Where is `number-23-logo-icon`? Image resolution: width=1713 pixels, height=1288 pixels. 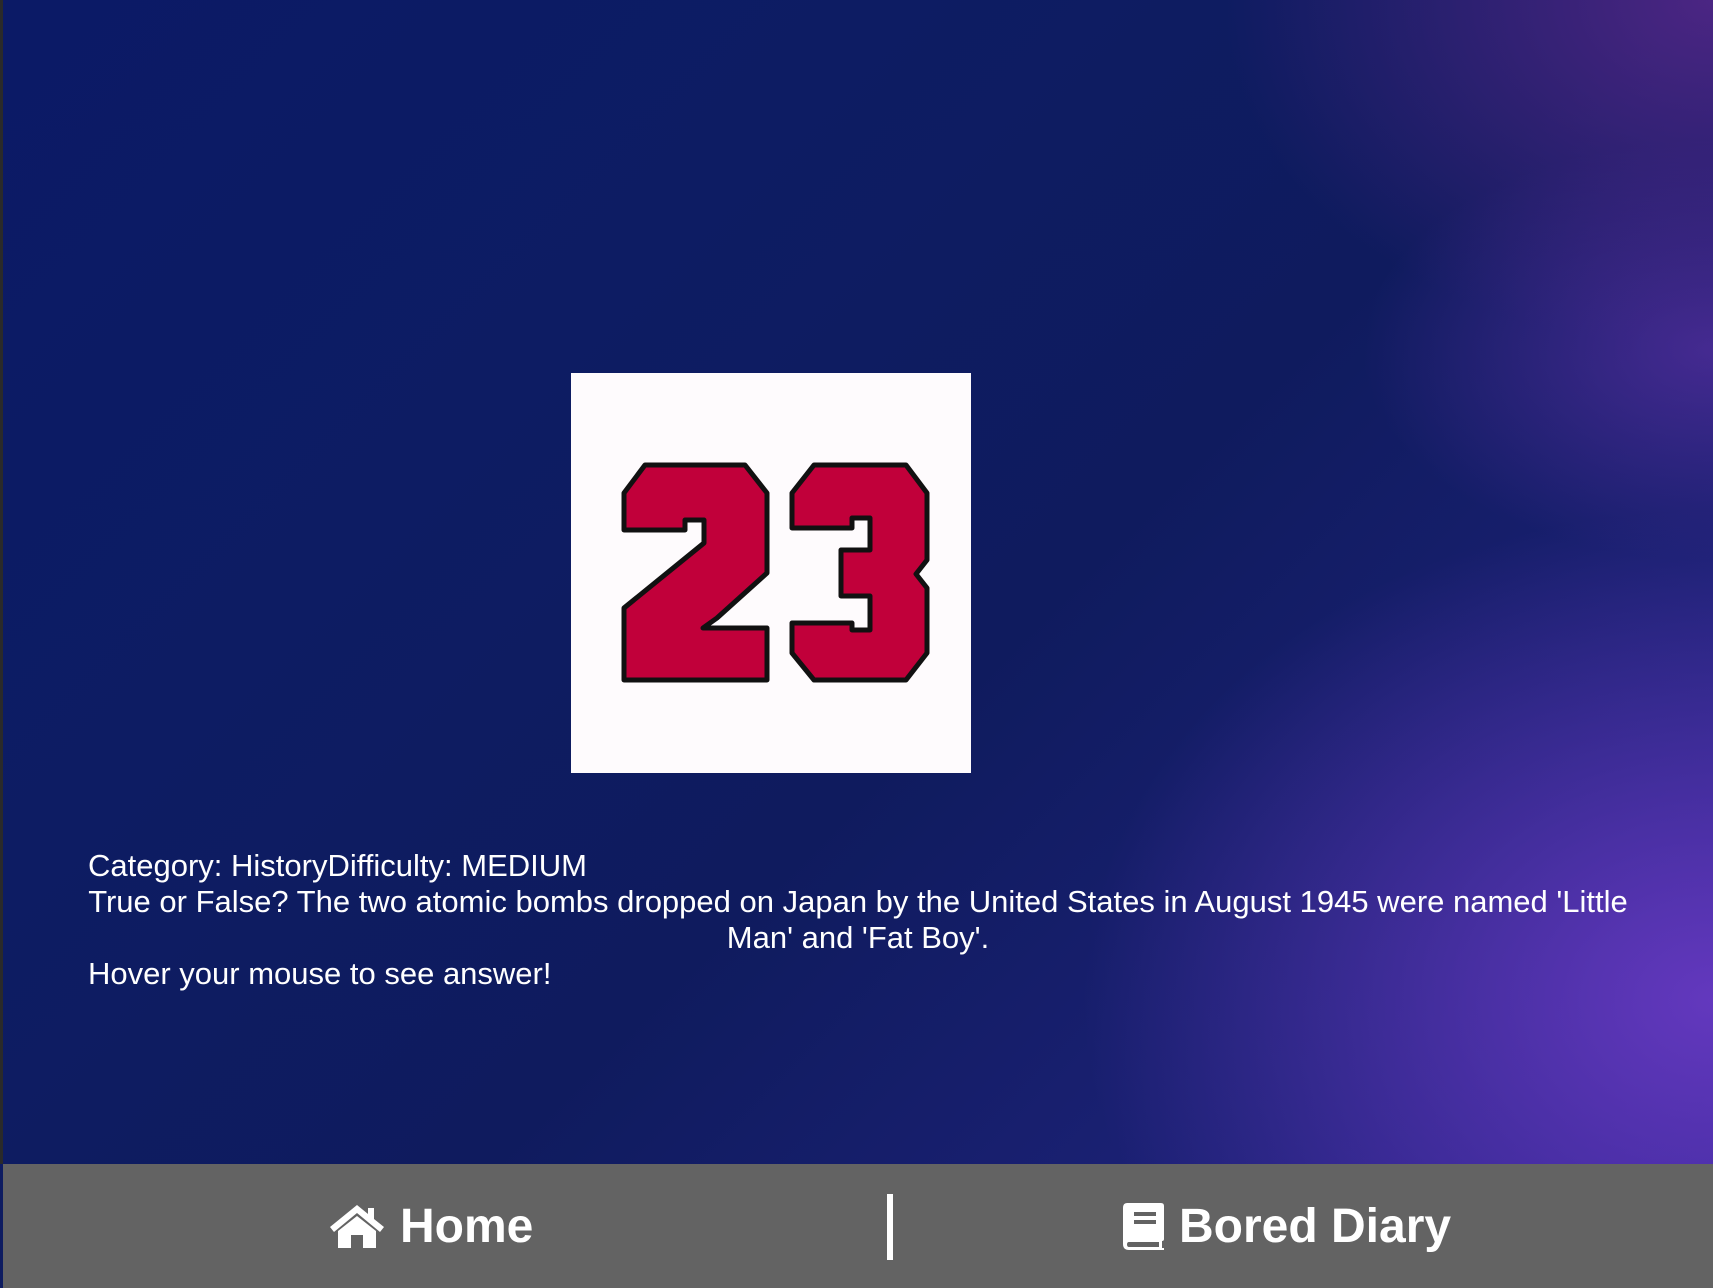 number-23-logo-icon is located at coordinates (775, 572).